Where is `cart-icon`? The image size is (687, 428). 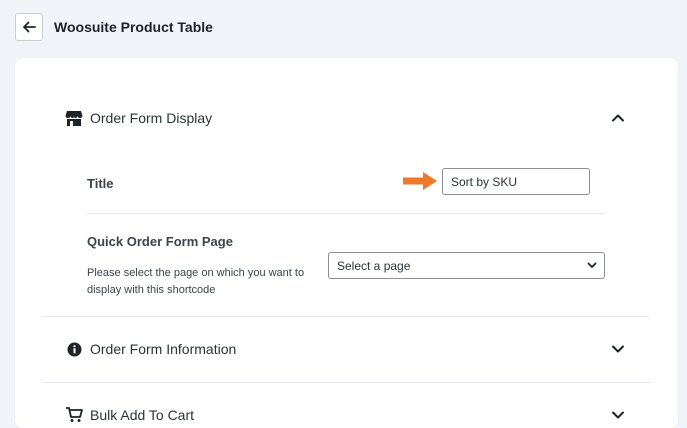 cart-icon is located at coordinates (74, 415).